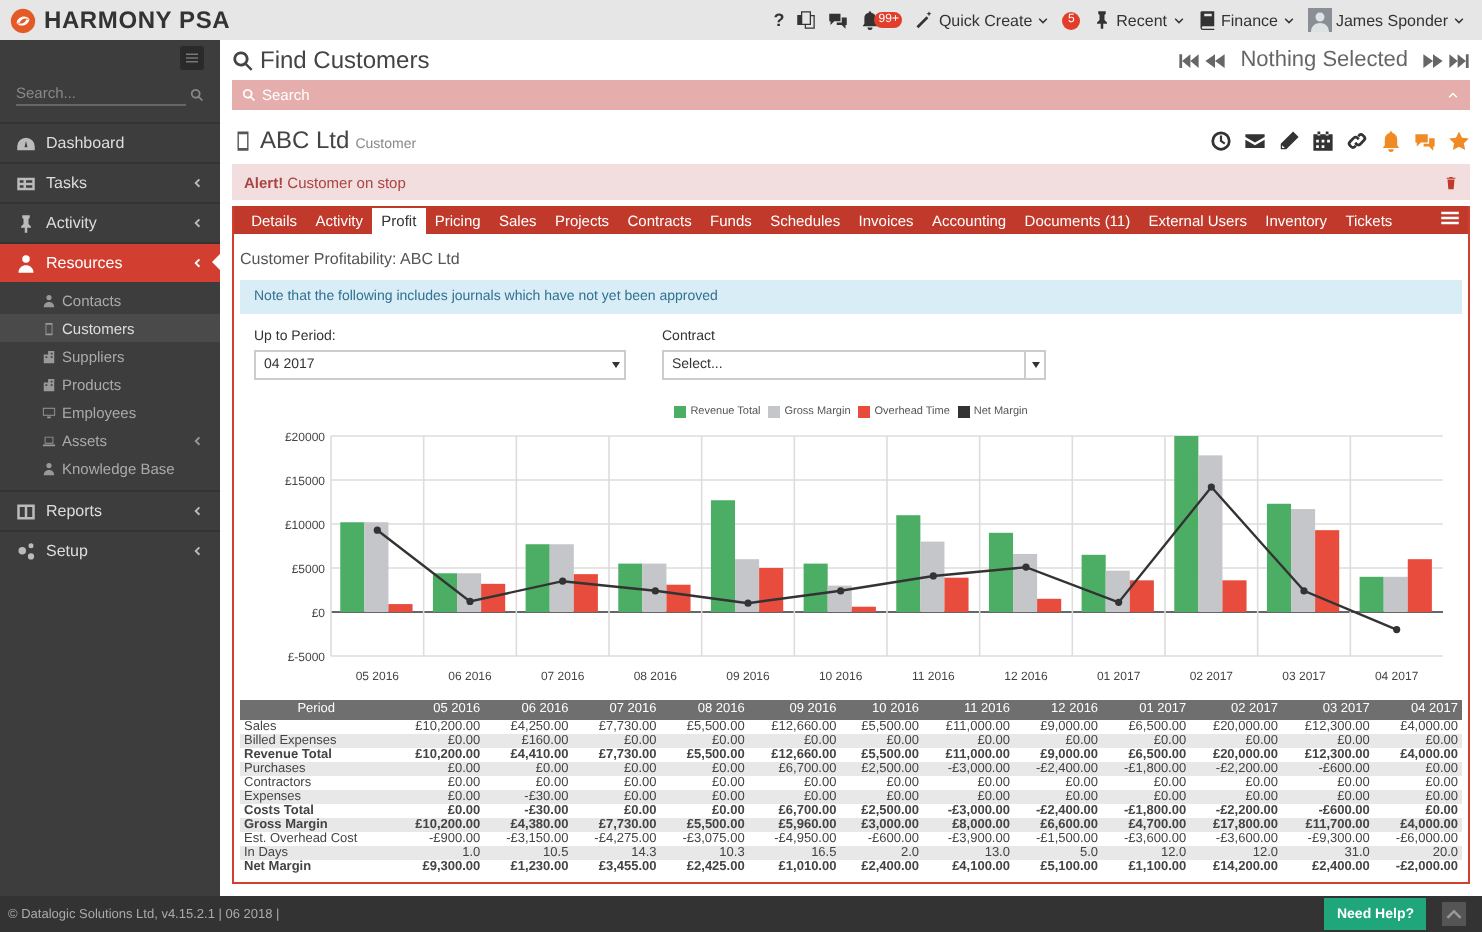  What do you see at coordinates (110, 182) in the screenshot?
I see `sidebar-item: Tasks` at bounding box center [110, 182].